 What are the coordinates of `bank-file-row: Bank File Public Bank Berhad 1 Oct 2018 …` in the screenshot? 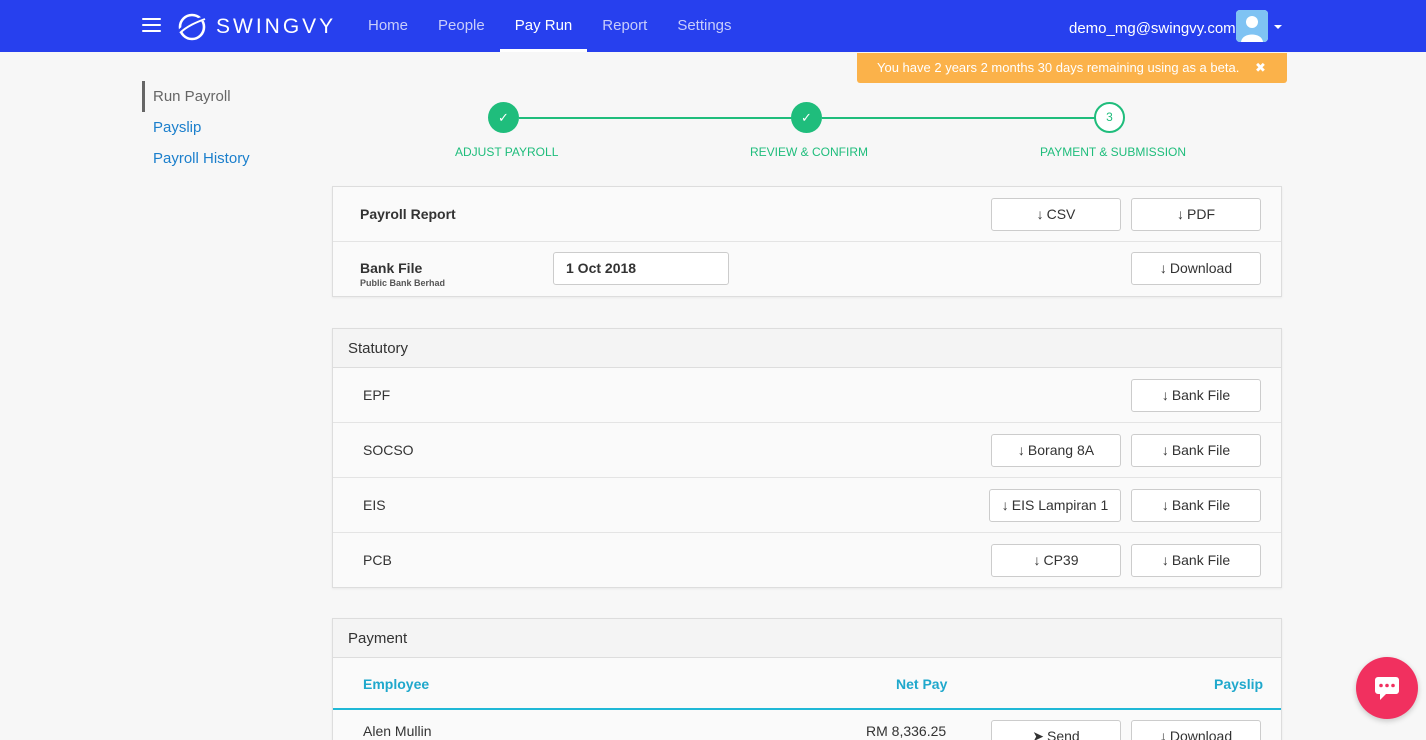 It's located at (807, 269).